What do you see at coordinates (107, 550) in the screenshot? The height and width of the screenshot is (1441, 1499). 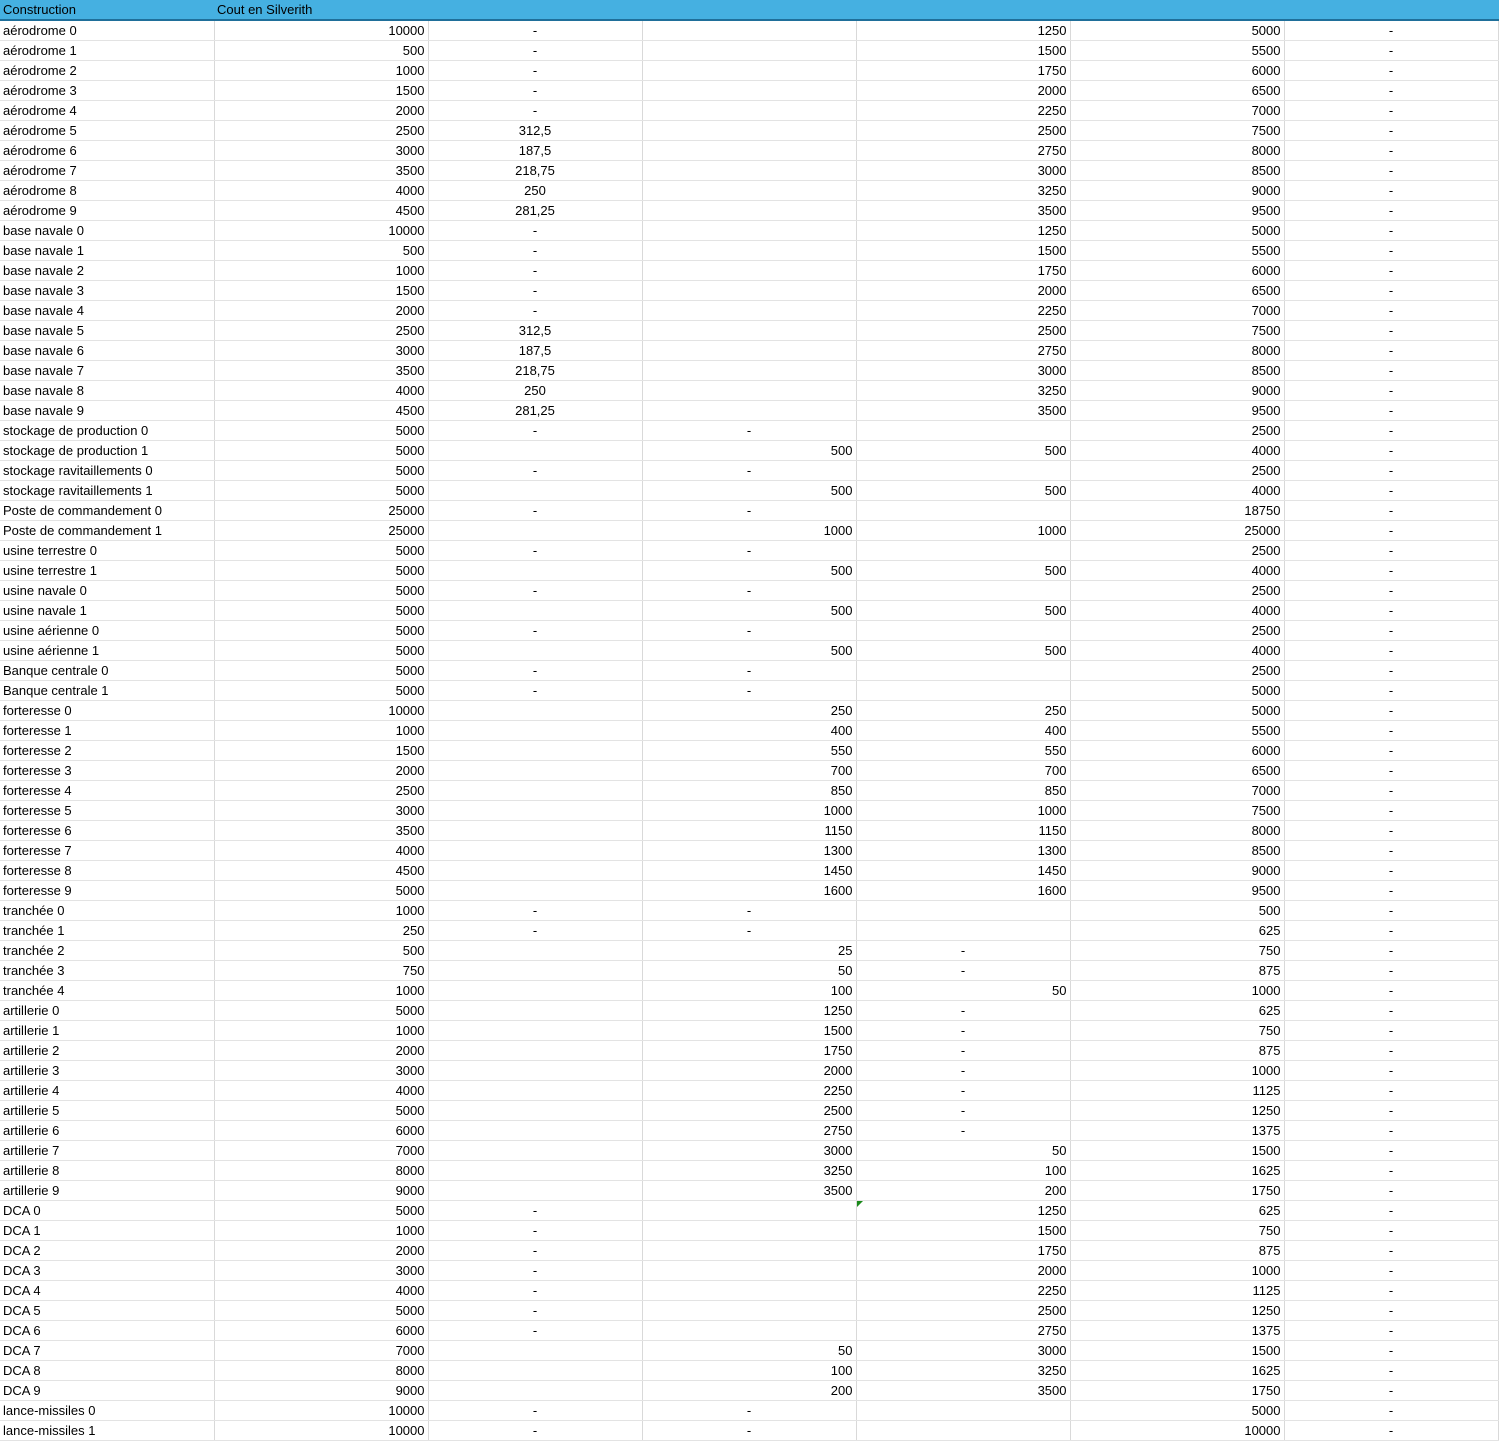 I see `construction-cell: usine terrestre 0` at bounding box center [107, 550].